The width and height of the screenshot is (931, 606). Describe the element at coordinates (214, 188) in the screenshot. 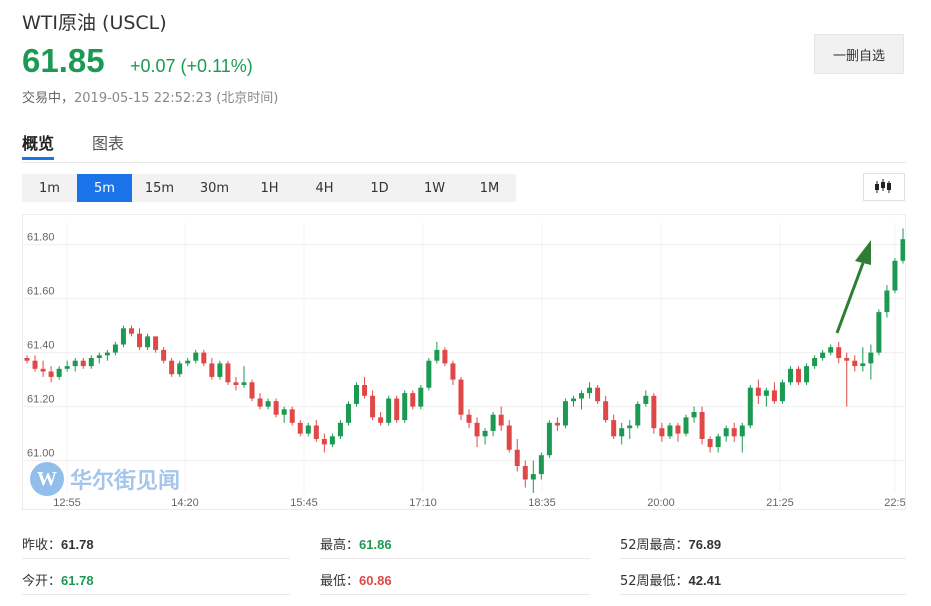

I see `period-30m: 30m` at that location.